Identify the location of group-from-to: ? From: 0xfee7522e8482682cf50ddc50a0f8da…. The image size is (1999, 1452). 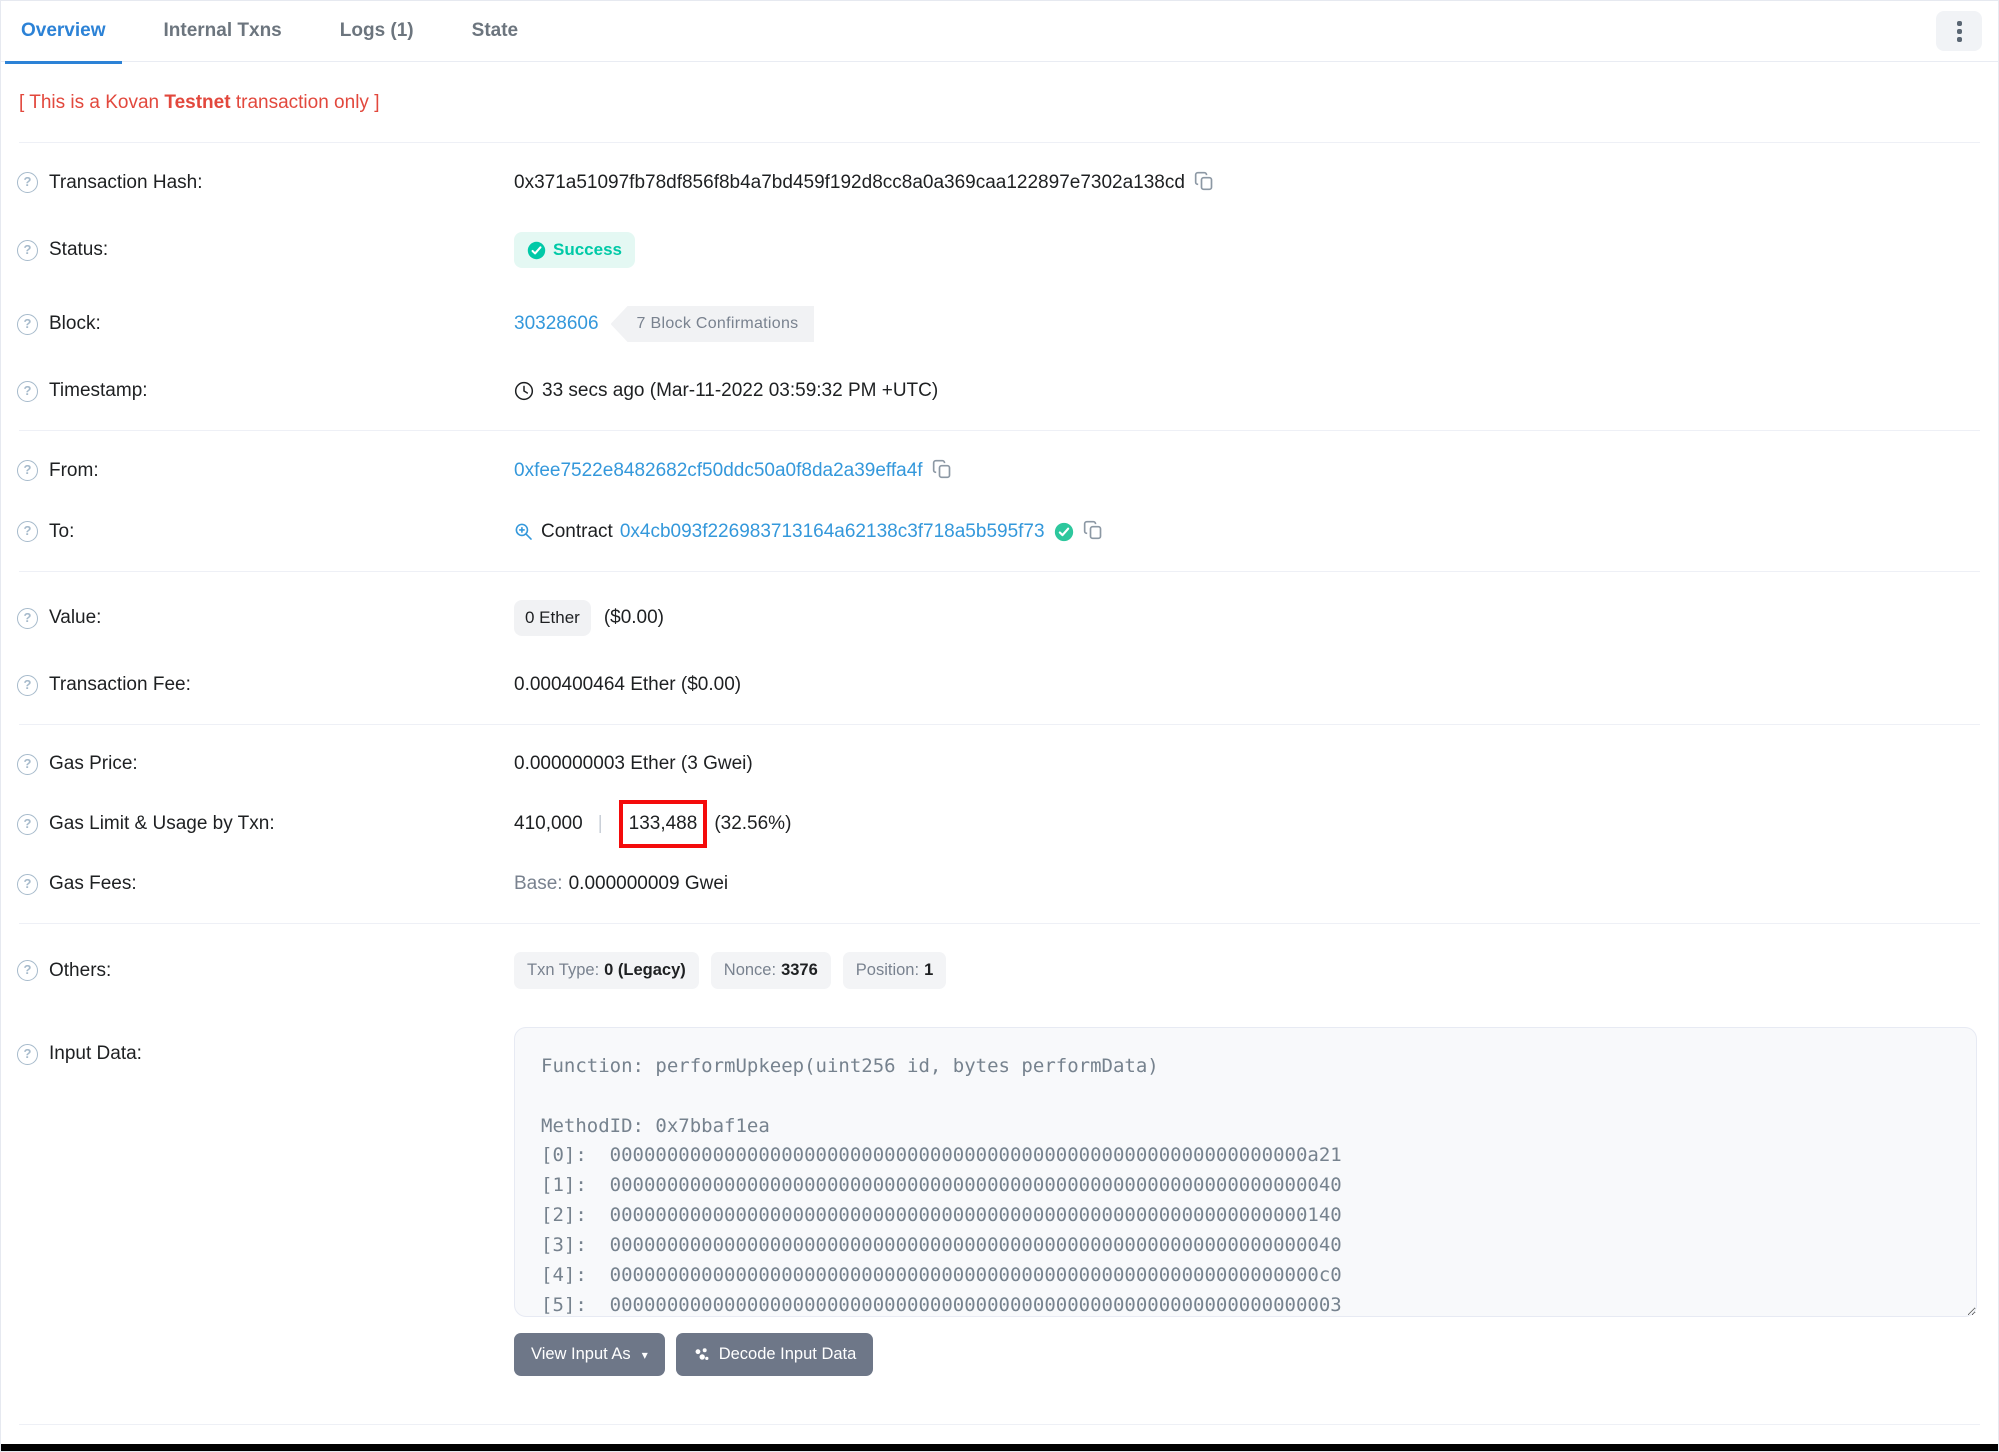
(999, 501).